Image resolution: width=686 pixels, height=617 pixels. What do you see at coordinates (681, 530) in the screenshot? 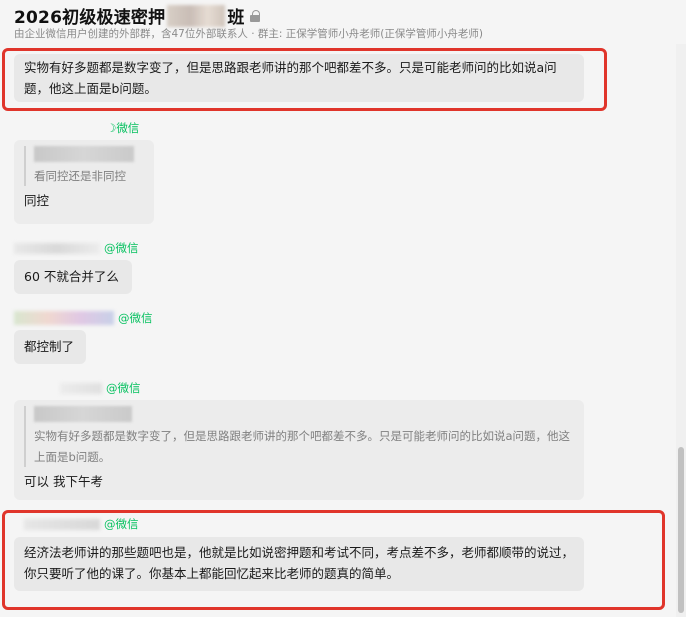
I see `scrollbar-thumb` at bounding box center [681, 530].